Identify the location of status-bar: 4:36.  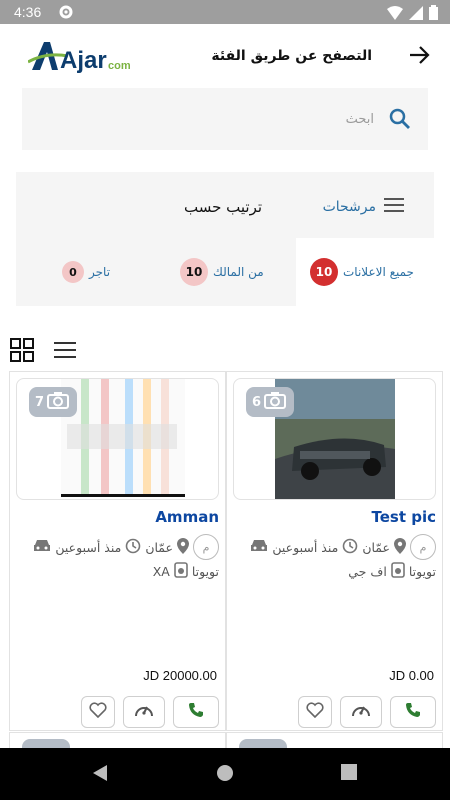
(225, 12).